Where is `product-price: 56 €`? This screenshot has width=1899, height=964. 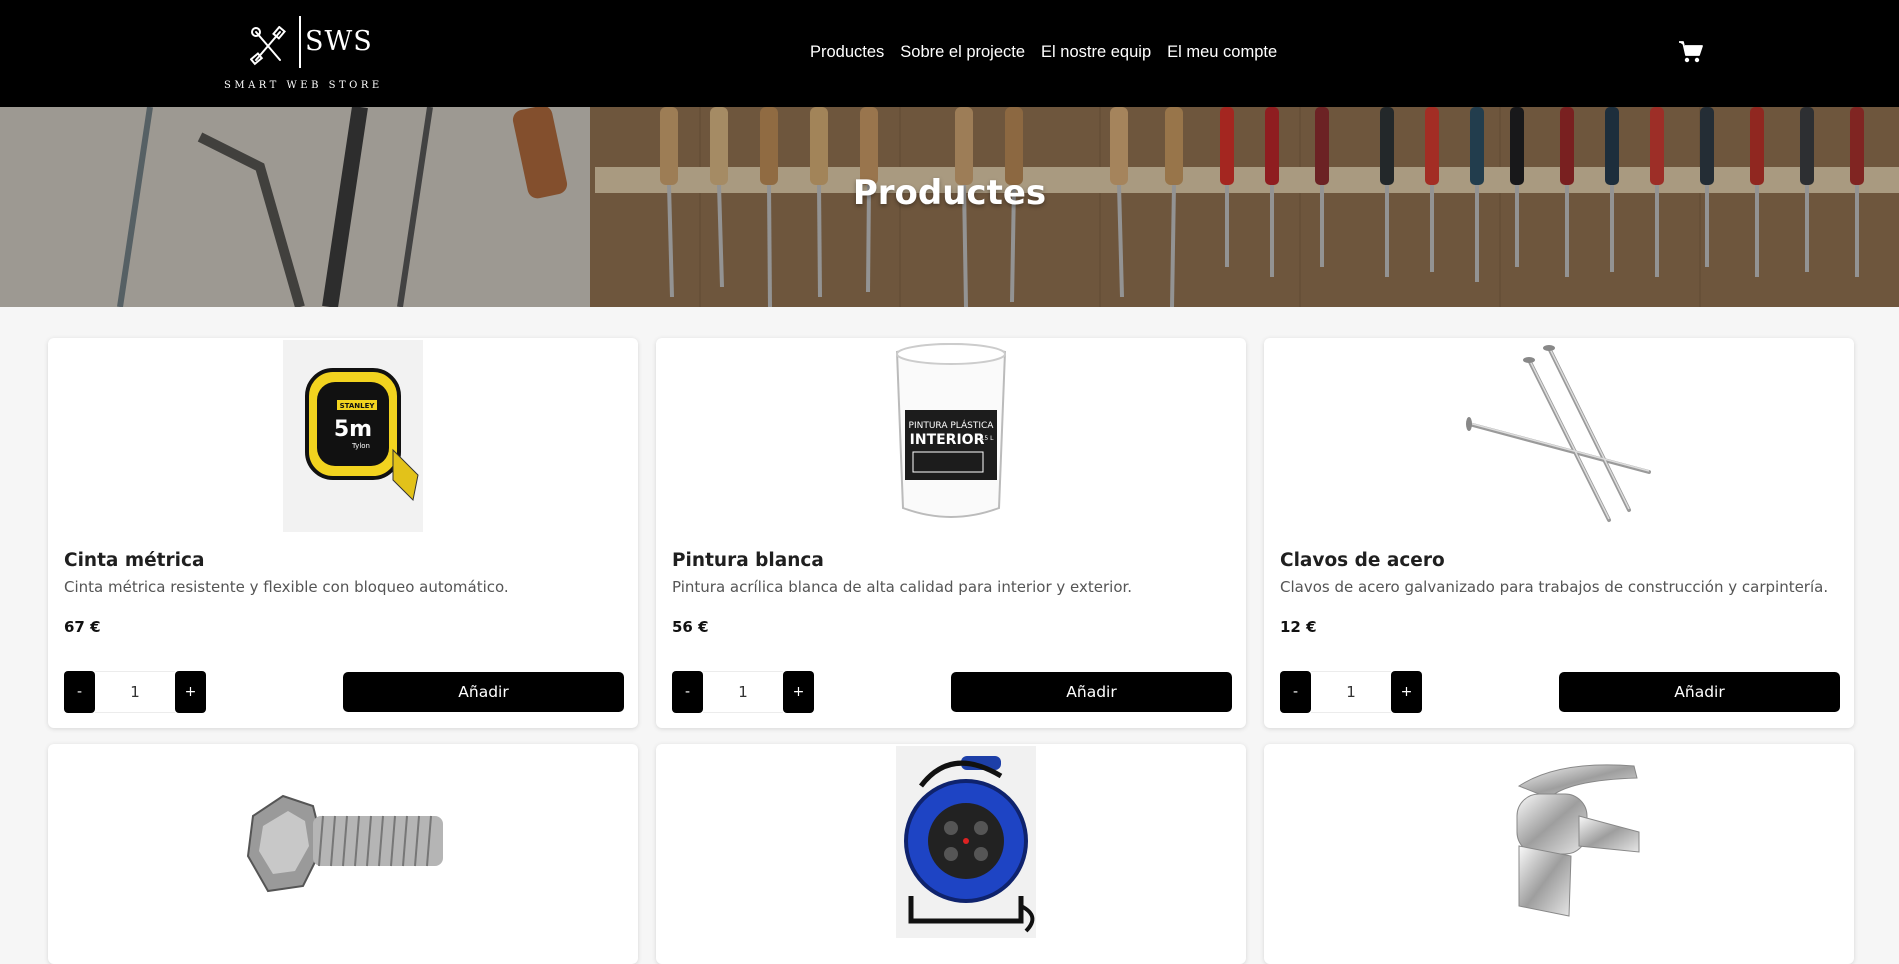 product-price: 56 € is located at coordinates (690, 627).